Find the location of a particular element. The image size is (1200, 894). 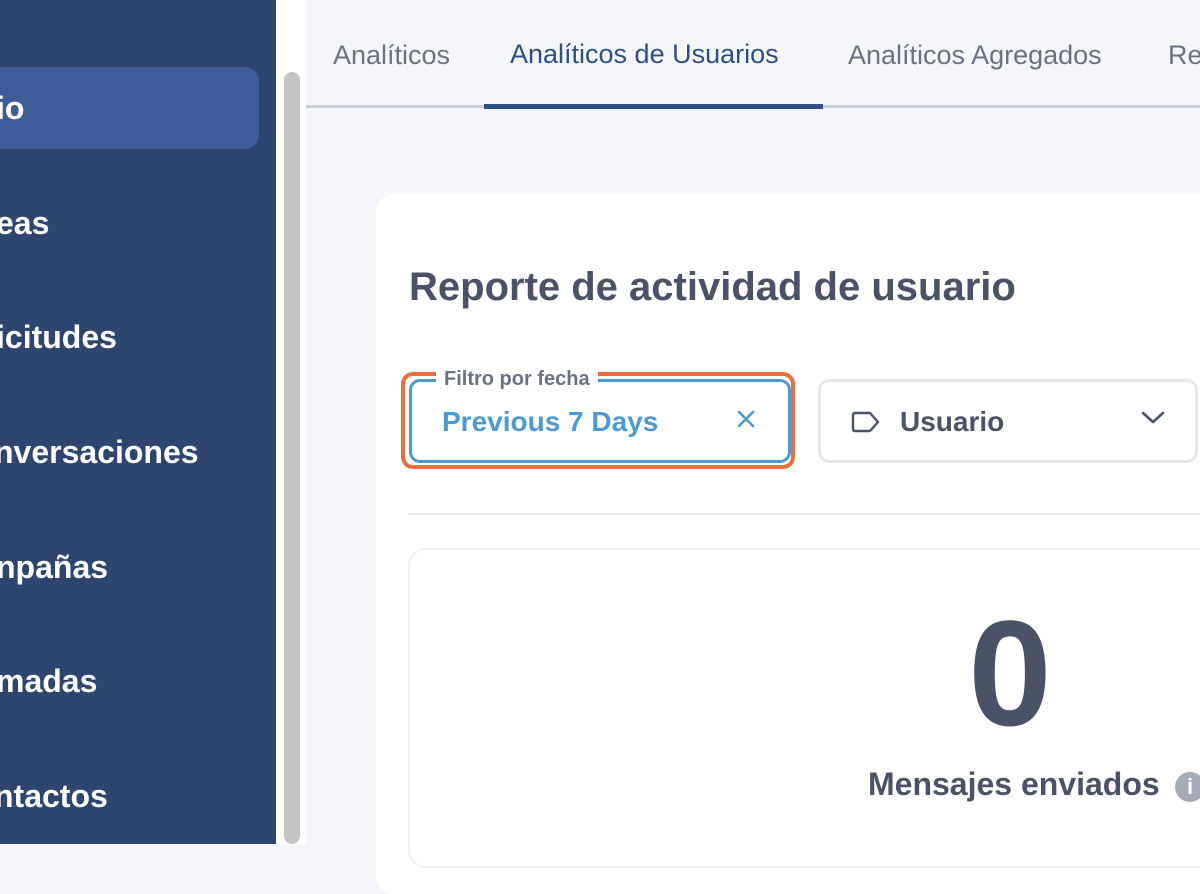

user-select-label: Usuario is located at coordinates (952, 421).